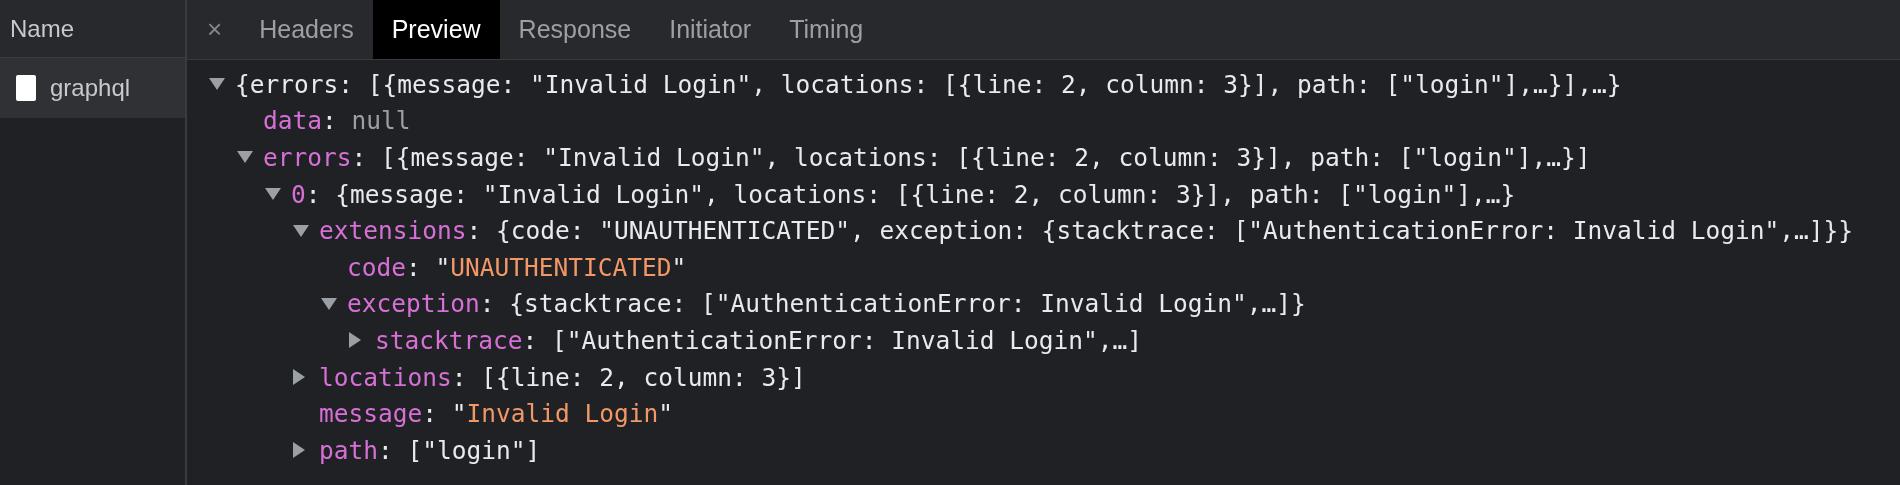 This screenshot has height=485, width=1900. I want to click on document-icon, so click(26, 88).